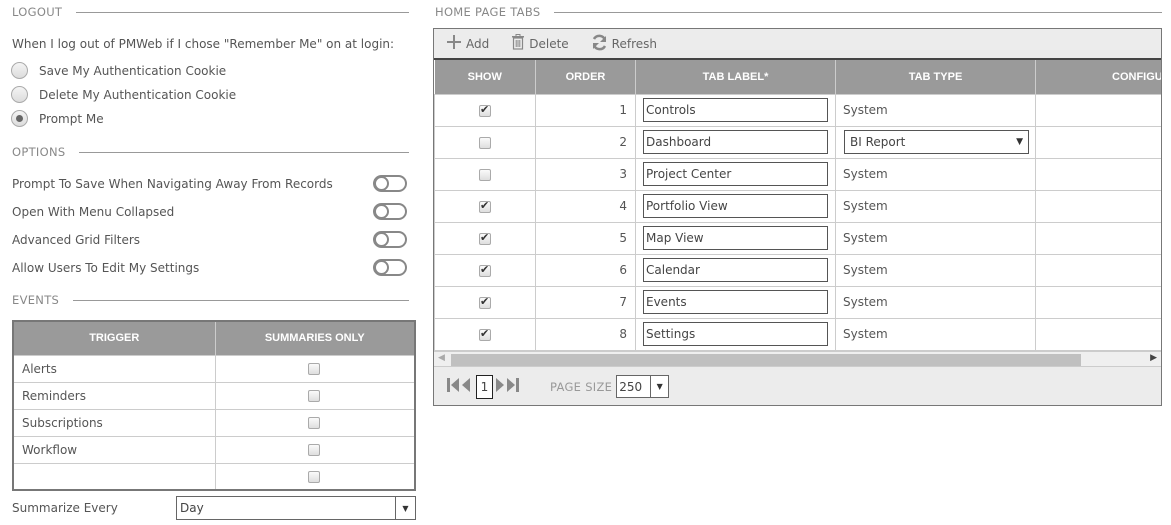 This screenshot has height=525, width=1171. Describe the element at coordinates (766, 360) in the screenshot. I see `scrollbar-thumb` at that location.